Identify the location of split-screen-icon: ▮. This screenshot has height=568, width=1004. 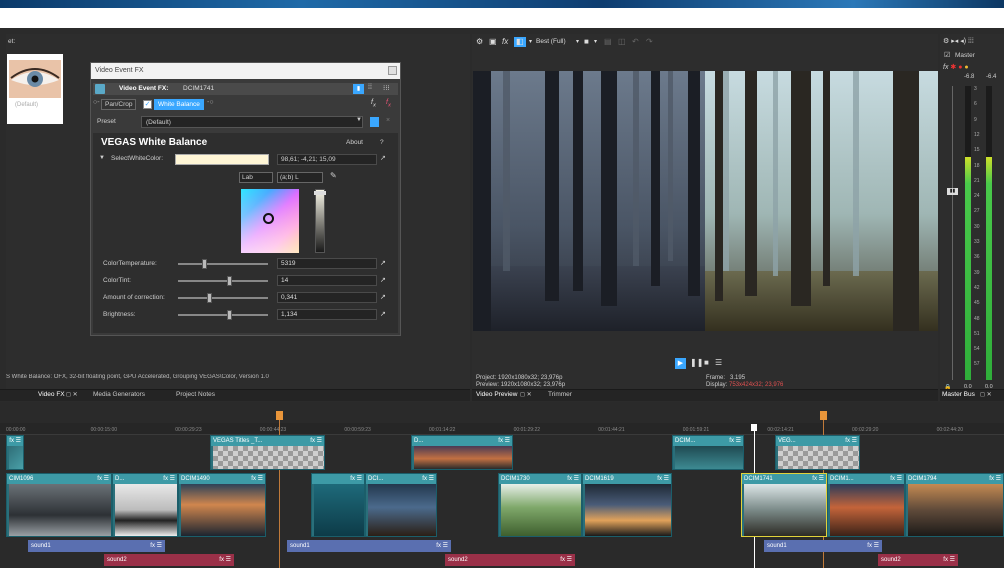
(358, 89).